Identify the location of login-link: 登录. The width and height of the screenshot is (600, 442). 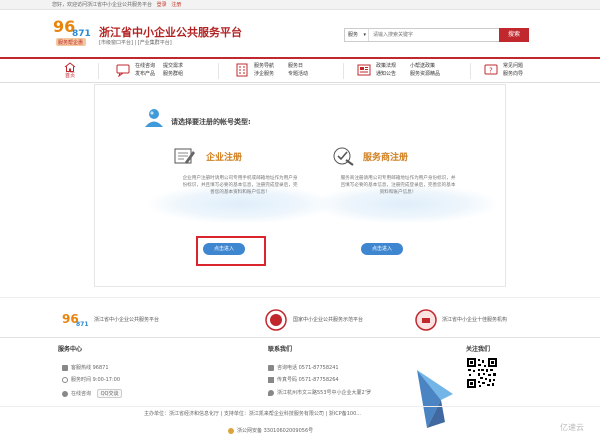
(162, 5).